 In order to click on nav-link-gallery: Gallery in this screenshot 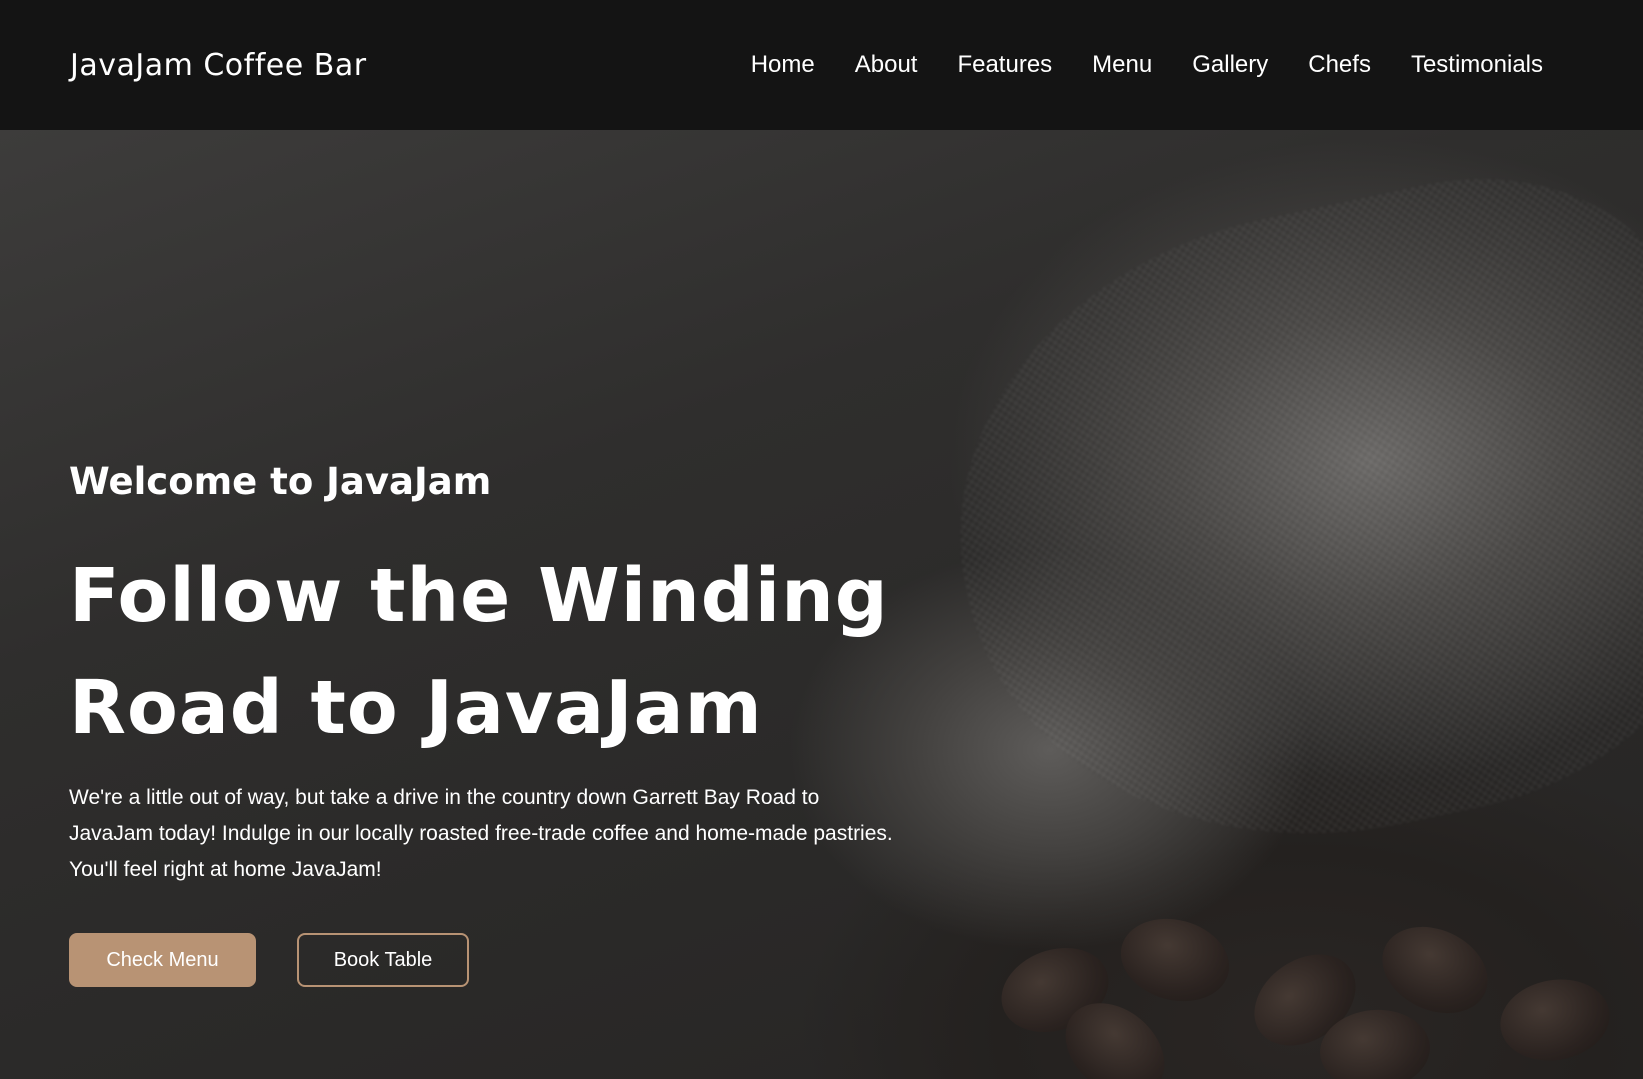, I will do `click(1230, 65)`.